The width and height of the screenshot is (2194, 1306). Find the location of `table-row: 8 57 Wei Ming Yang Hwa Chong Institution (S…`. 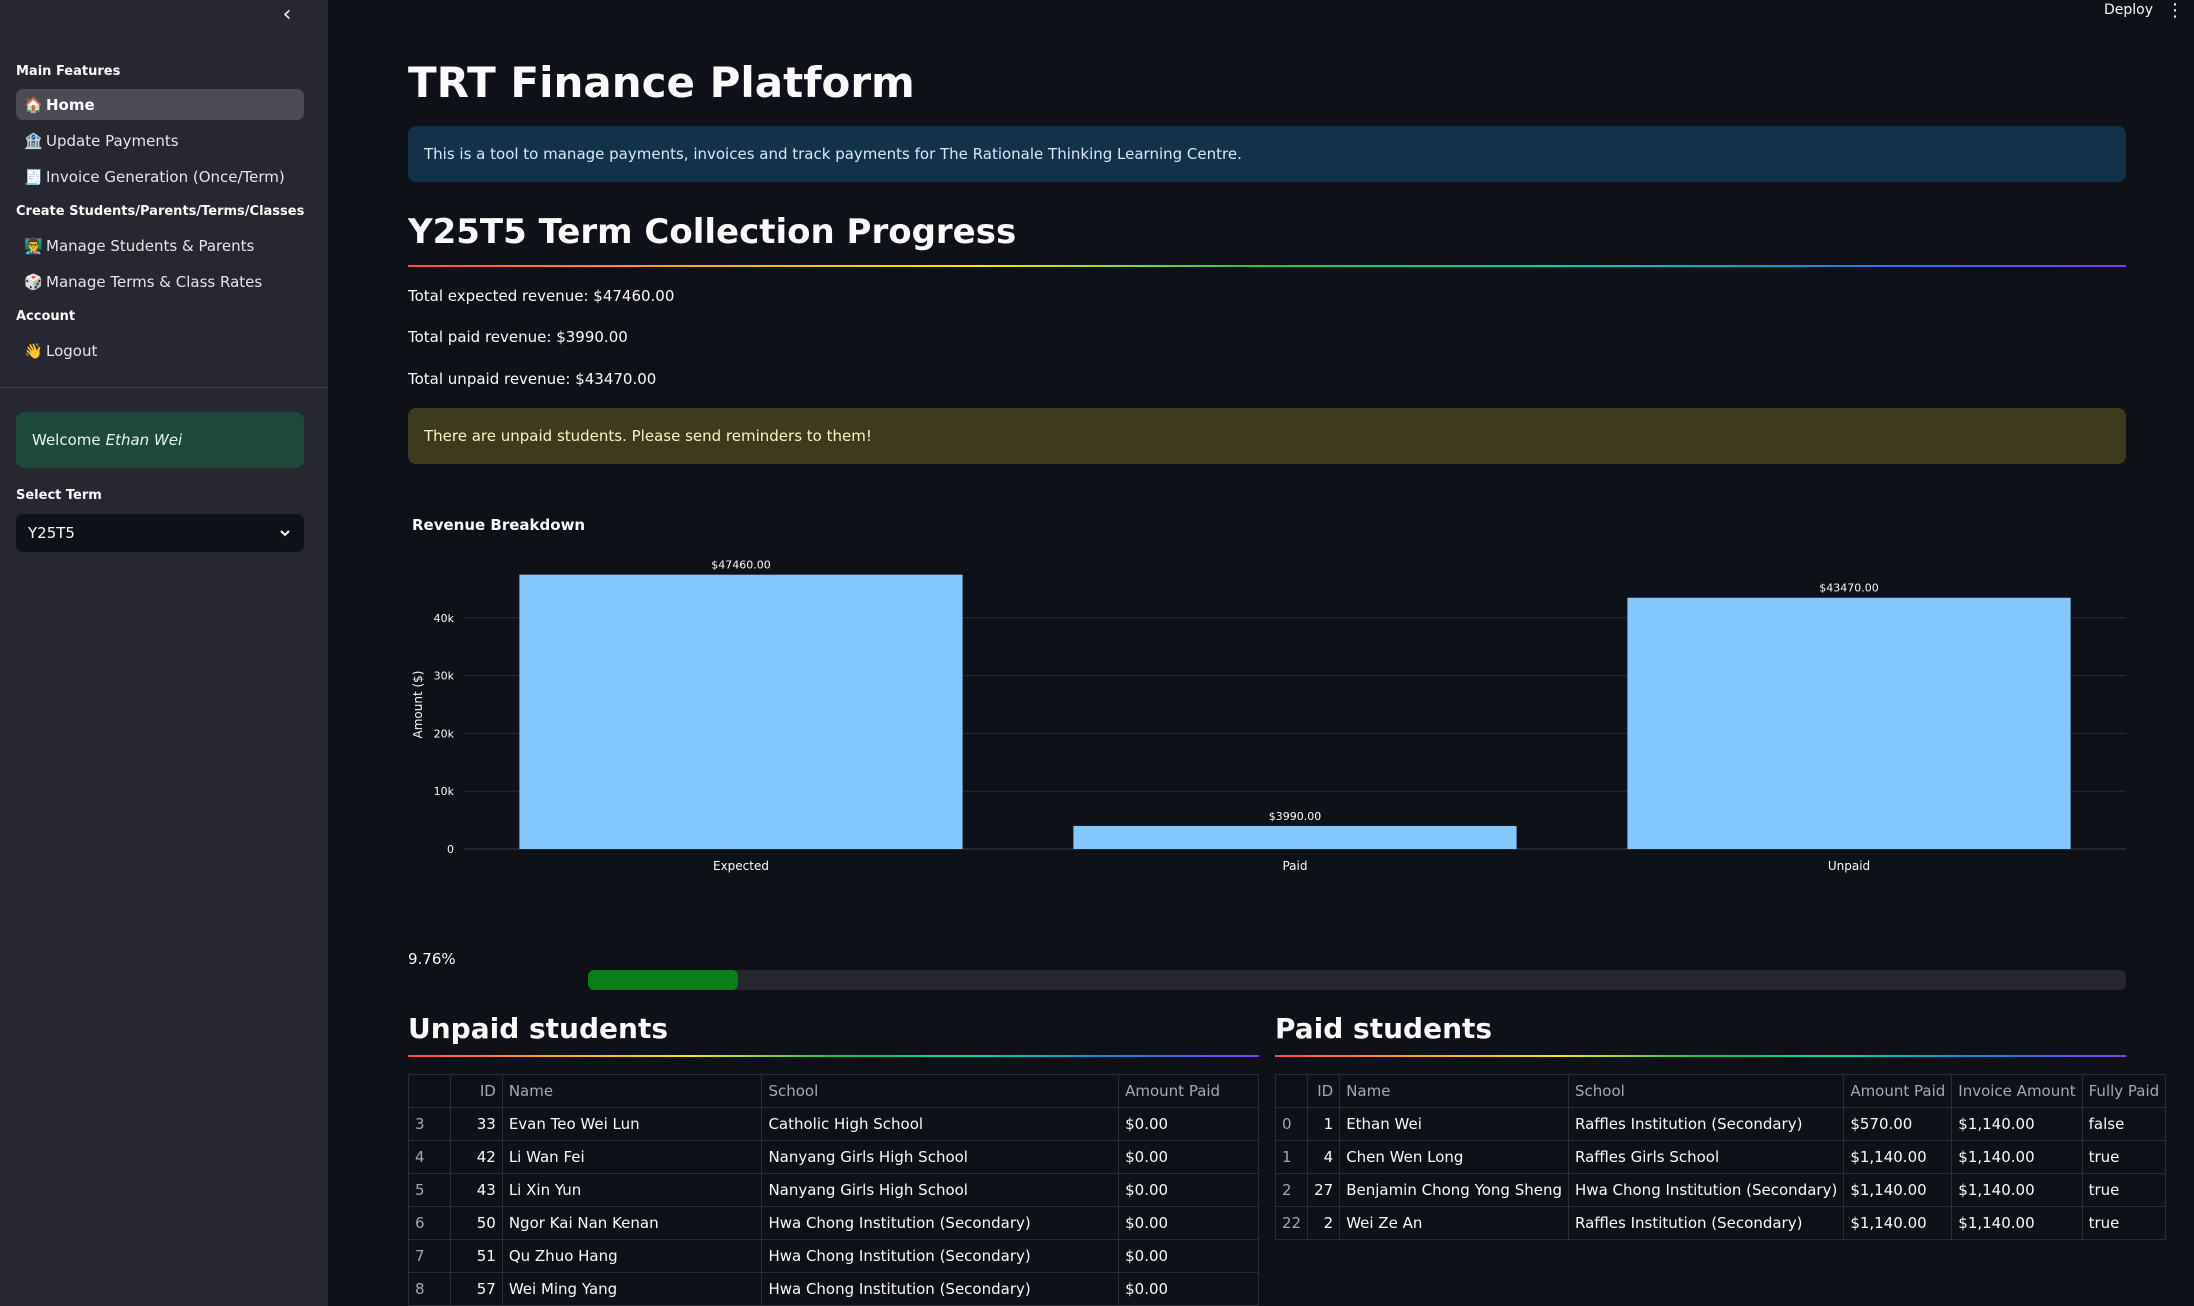

table-row: 8 57 Wei Ming Yang Hwa Chong Institution (S… is located at coordinates (833, 1289).